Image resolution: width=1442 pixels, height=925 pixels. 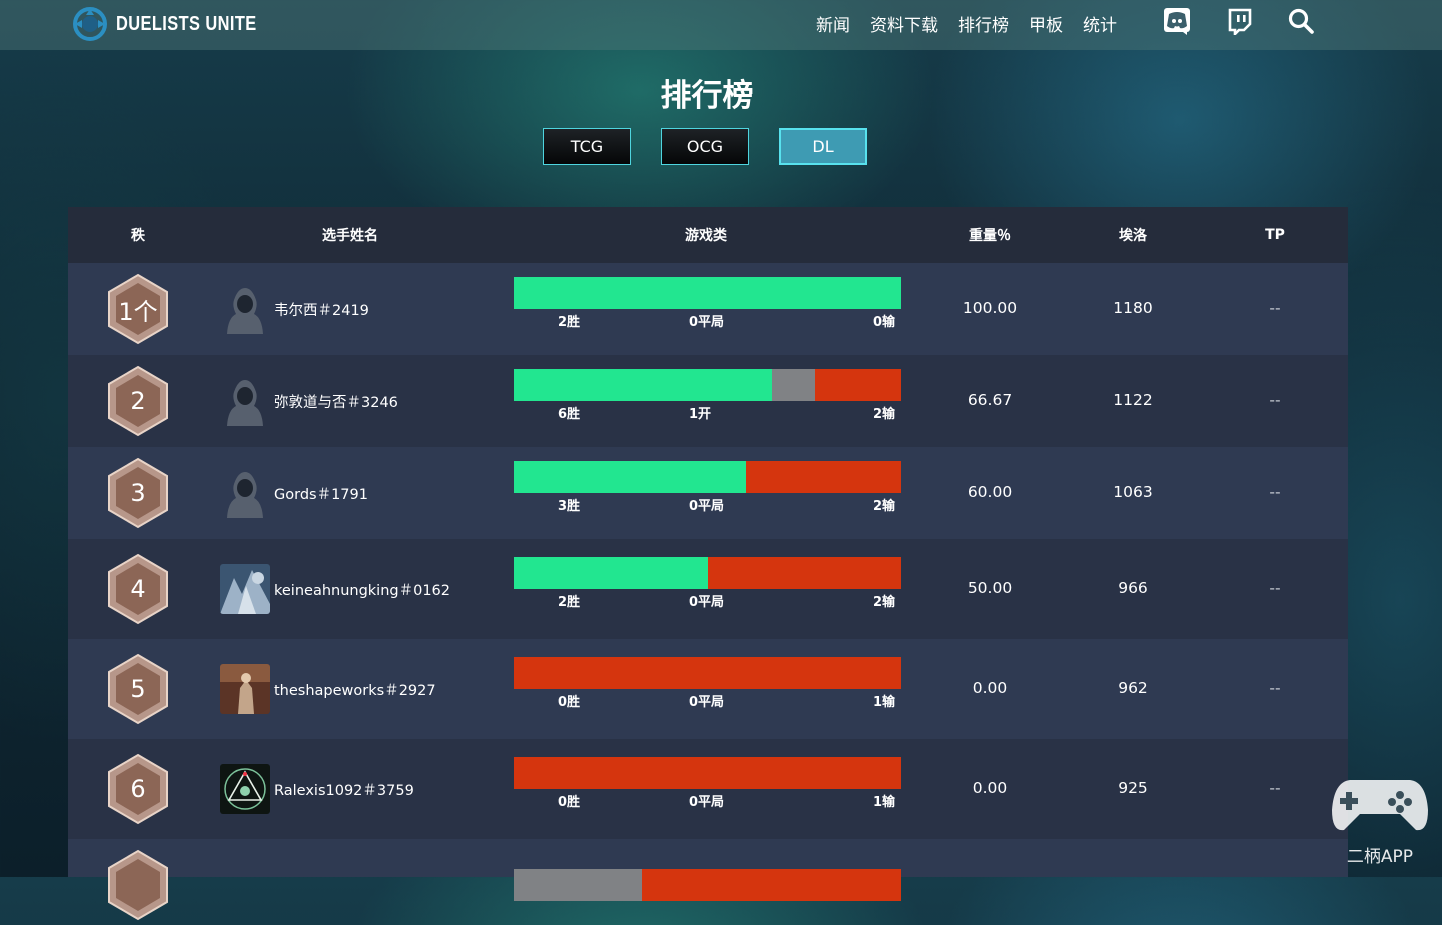 What do you see at coordinates (1239, 21) in the screenshot?
I see `twitch-icon` at bounding box center [1239, 21].